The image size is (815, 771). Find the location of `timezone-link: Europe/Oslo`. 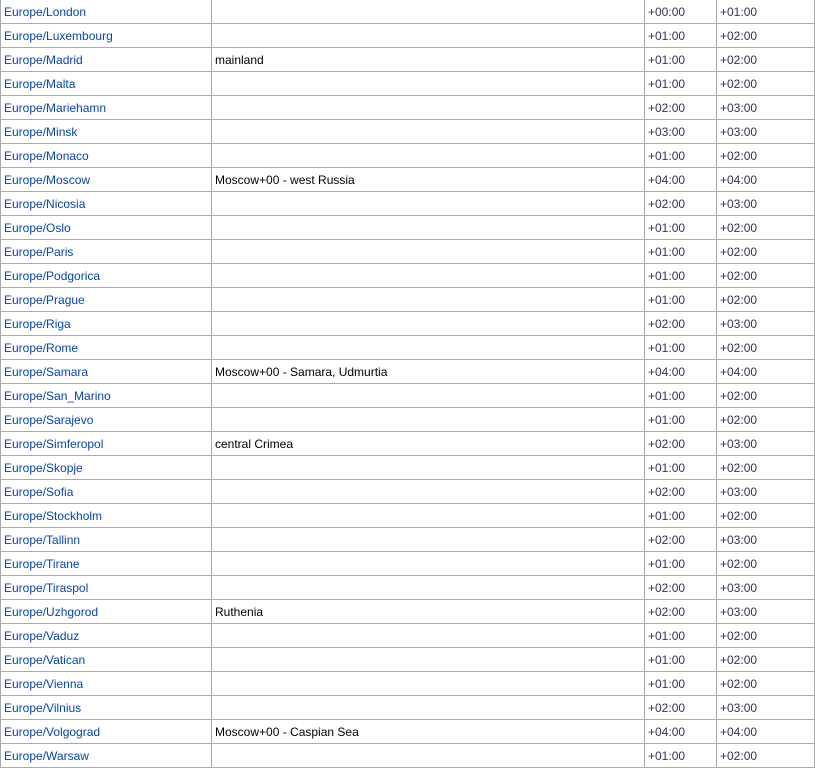

timezone-link: Europe/Oslo is located at coordinates (37, 228).